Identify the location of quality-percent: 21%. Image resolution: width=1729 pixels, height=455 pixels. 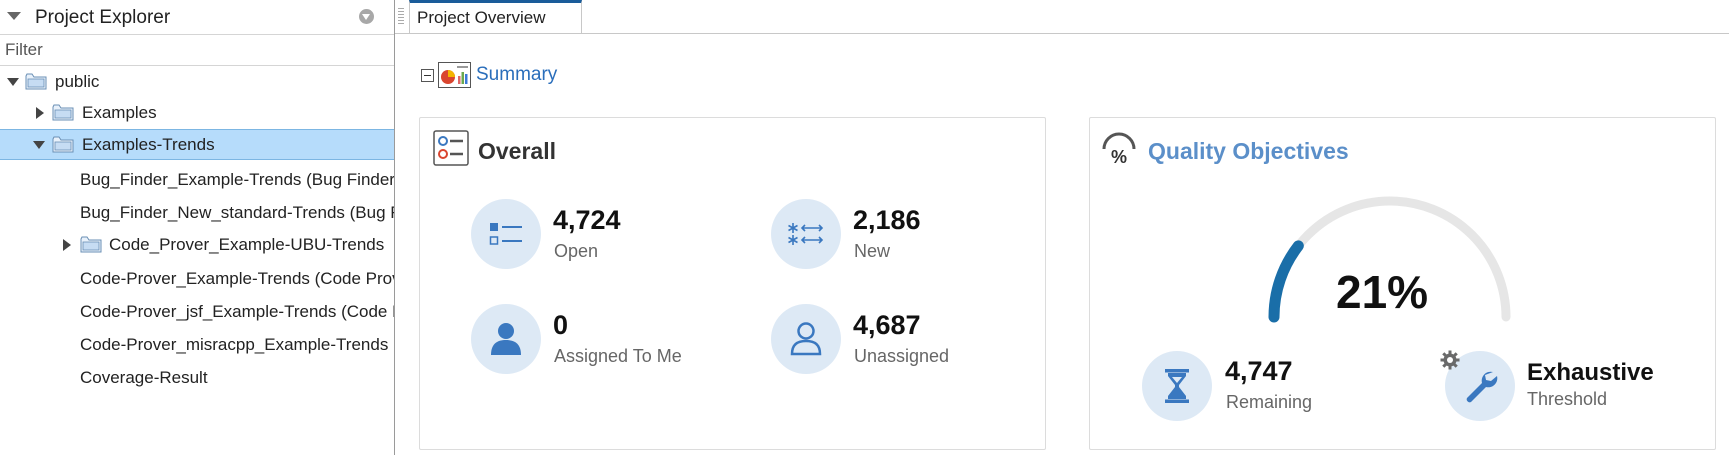
(1382, 292).